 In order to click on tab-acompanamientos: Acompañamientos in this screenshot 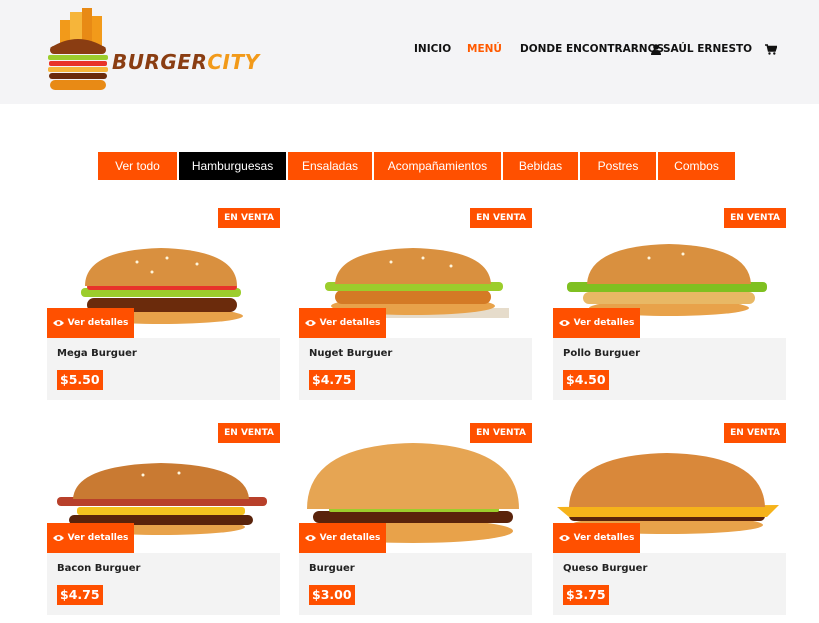, I will do `click(437, 166)`.